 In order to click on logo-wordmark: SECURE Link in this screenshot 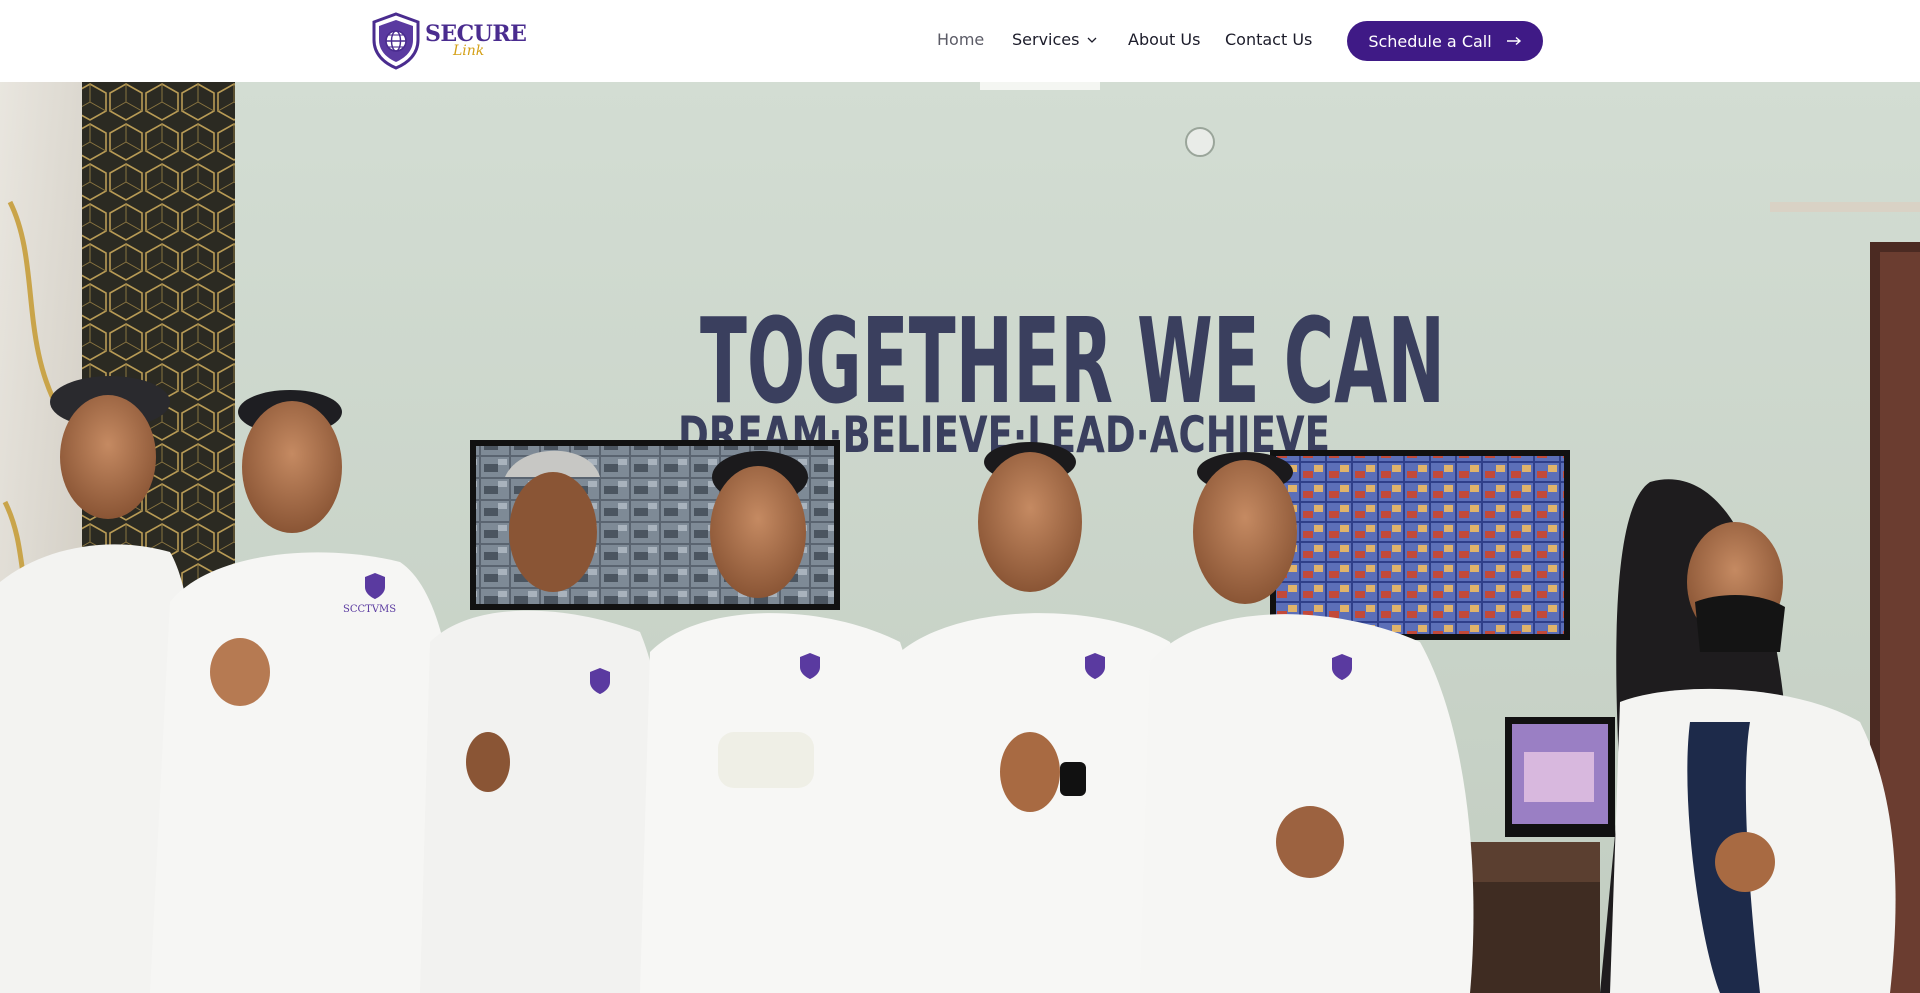, I will do `click(476, 41)`.